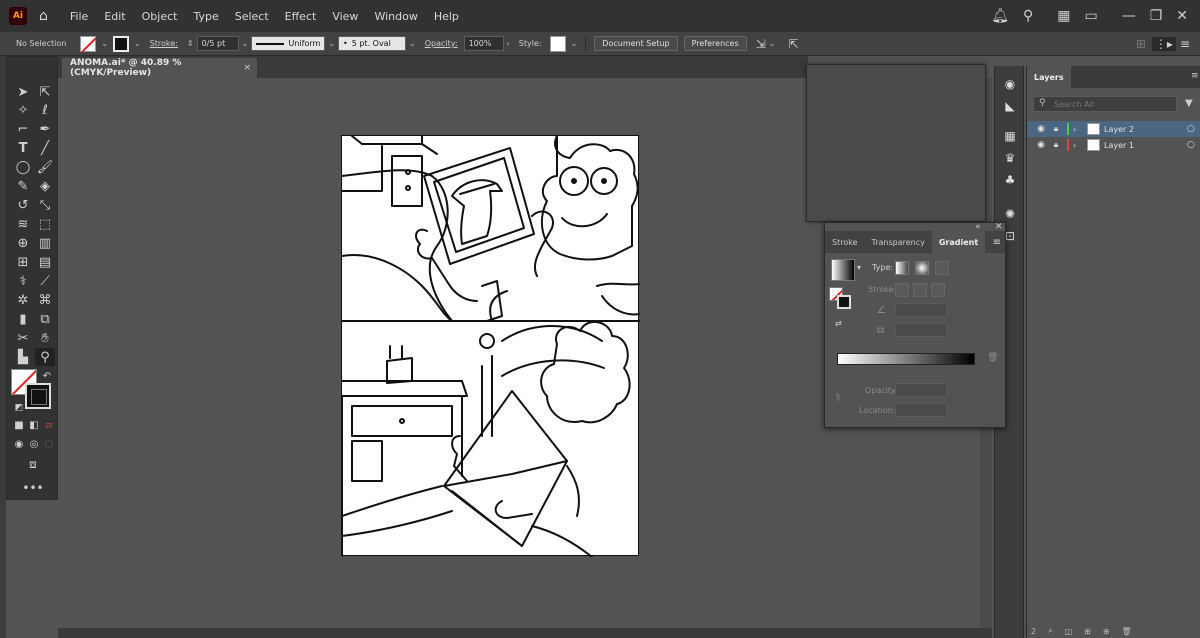 The width and height of the screenshot is (1200, 638). Describe the element at coordinates (938, 290) in the screenshot. I see `stroke-across-icon` at that location.